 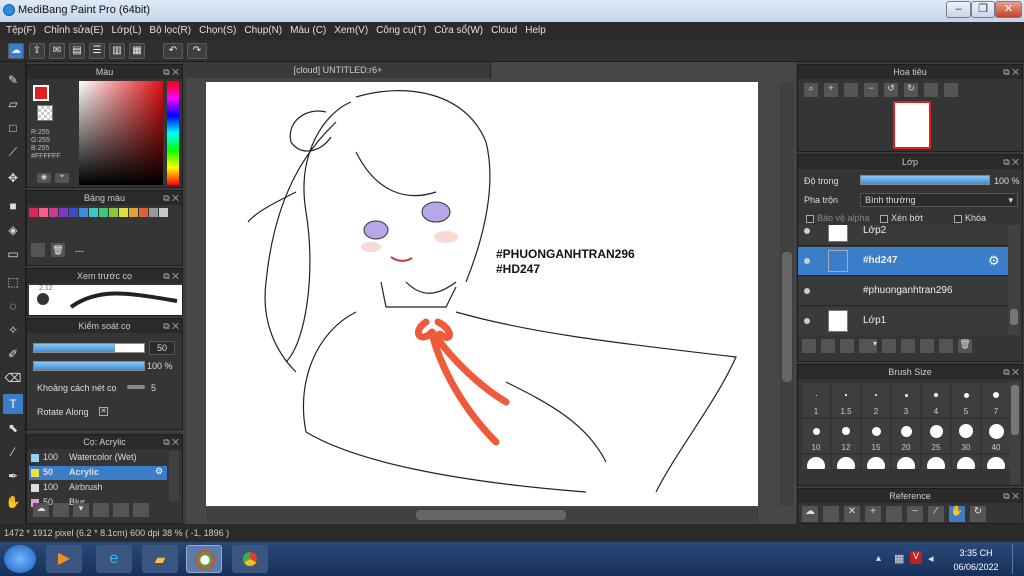 What do you see at coordinates (137, 51) in the screenshot?
I see `grid-icon: ▦` at bounding box center [137, 51].